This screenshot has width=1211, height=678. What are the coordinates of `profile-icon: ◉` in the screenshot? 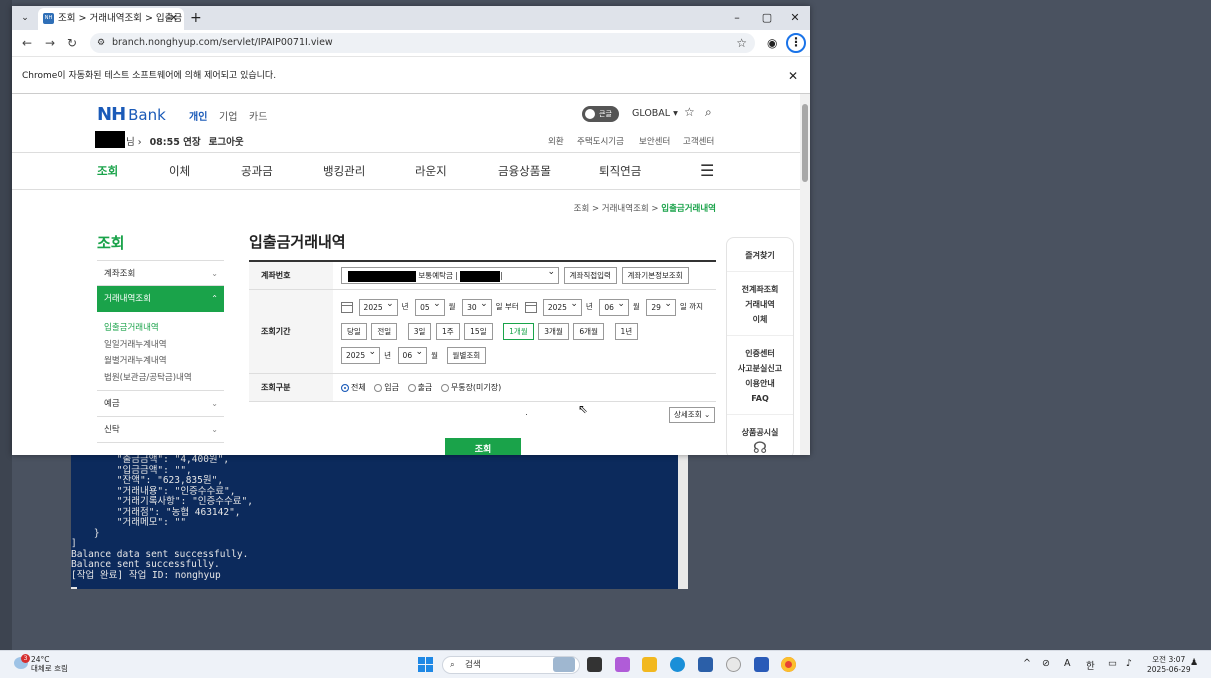 It's located at (772, 43).